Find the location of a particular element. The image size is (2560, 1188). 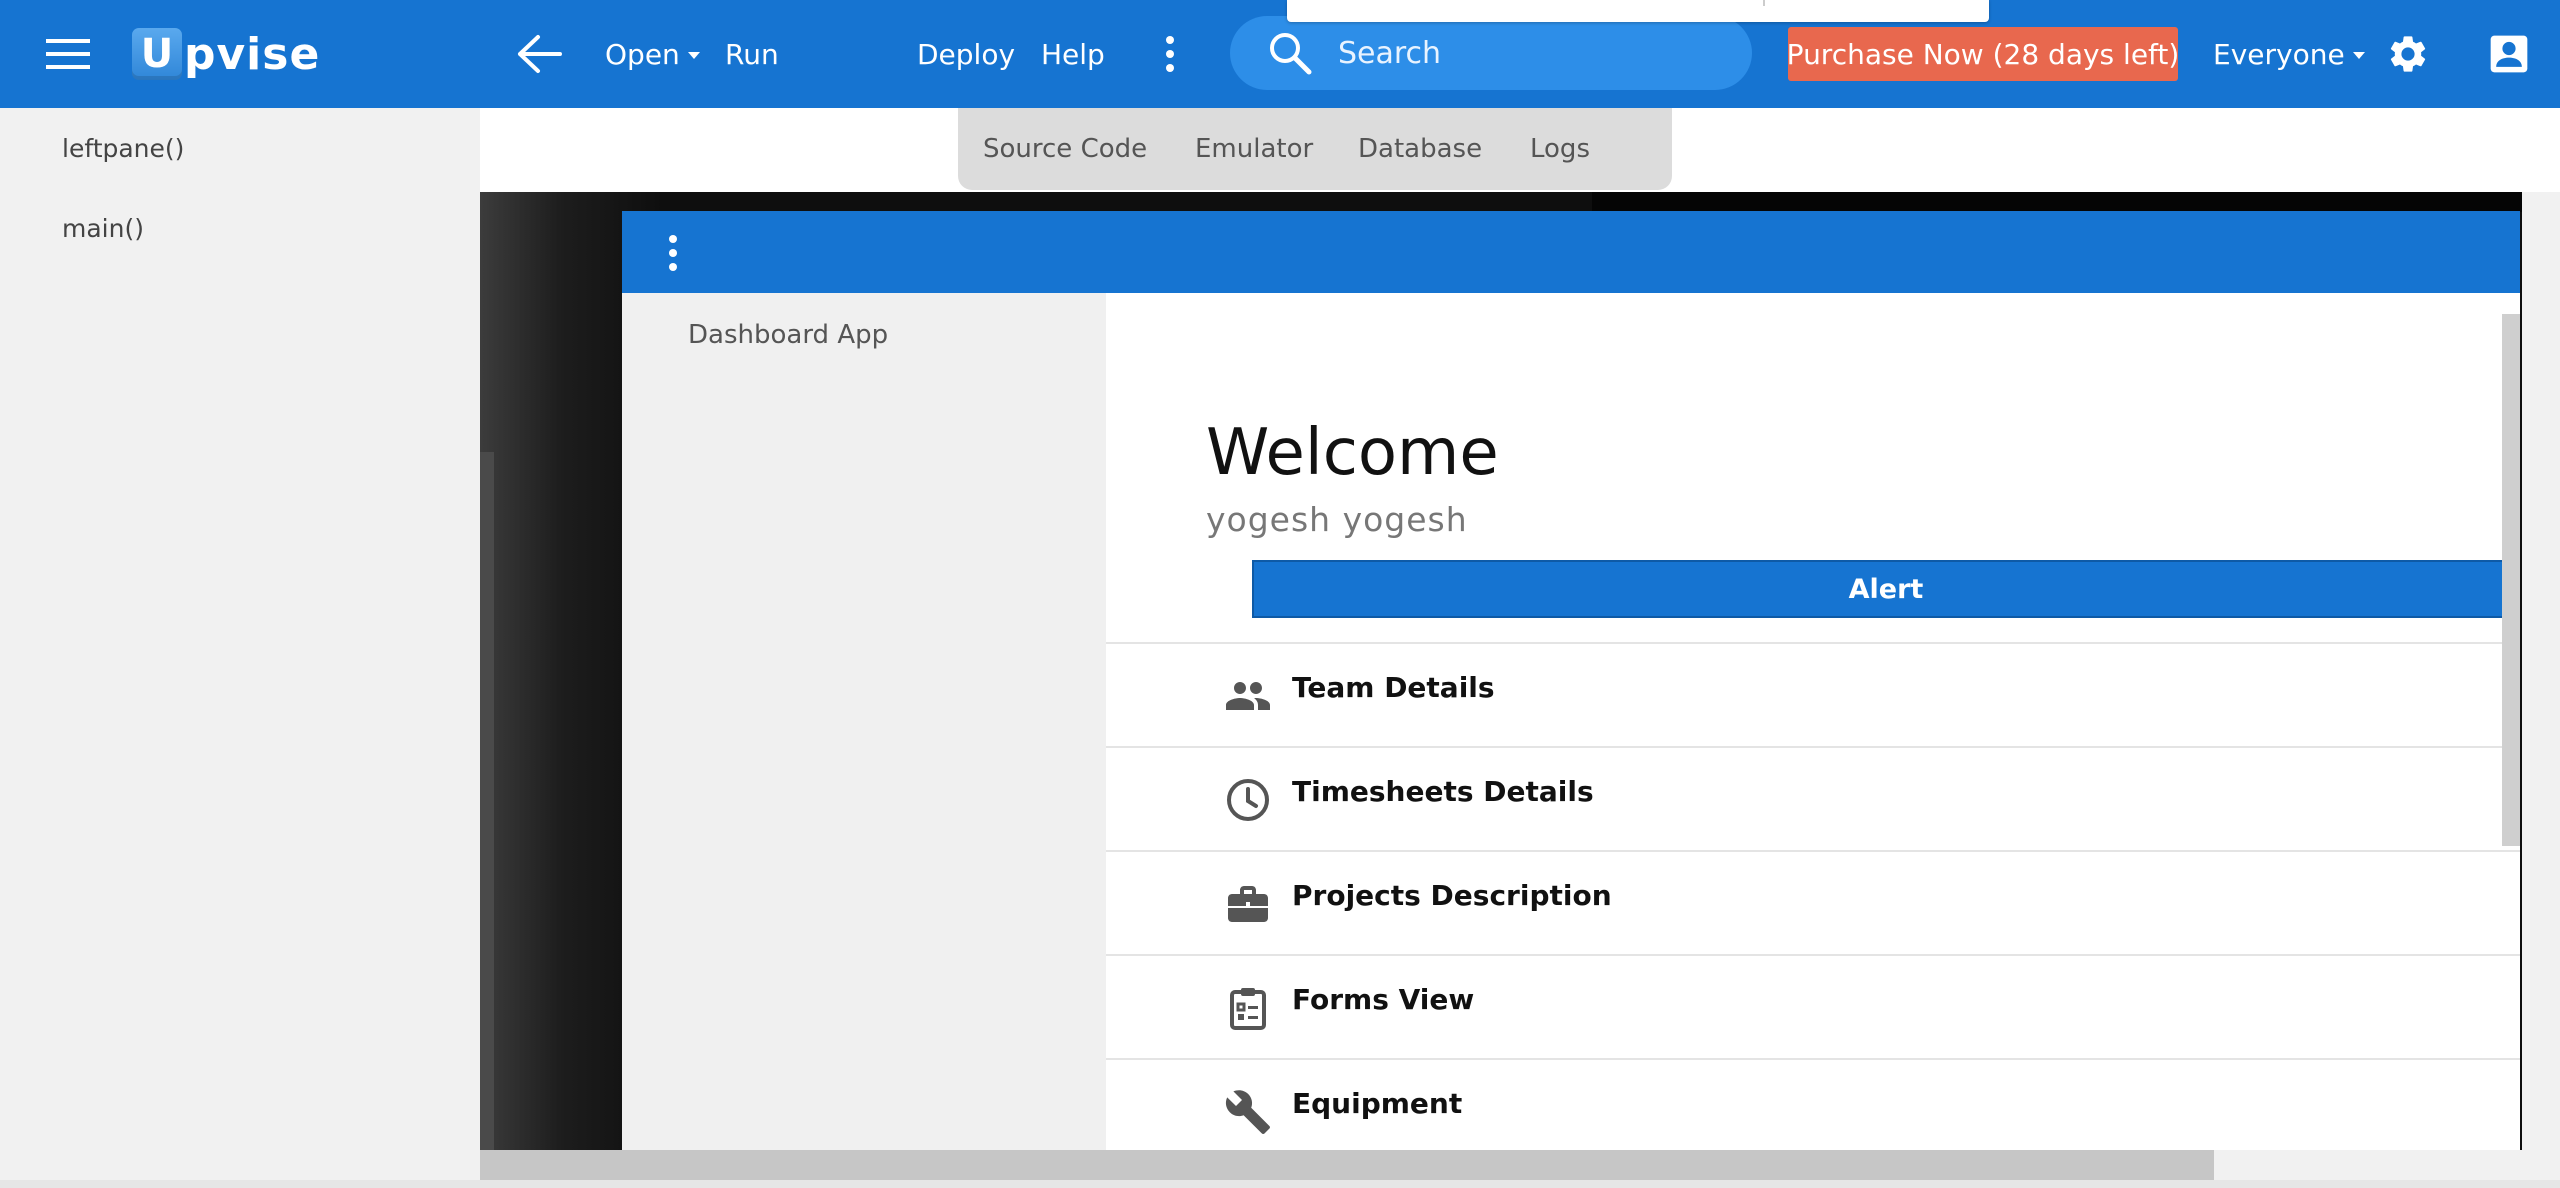

device-bezel is located at coordinates (2057, 202).